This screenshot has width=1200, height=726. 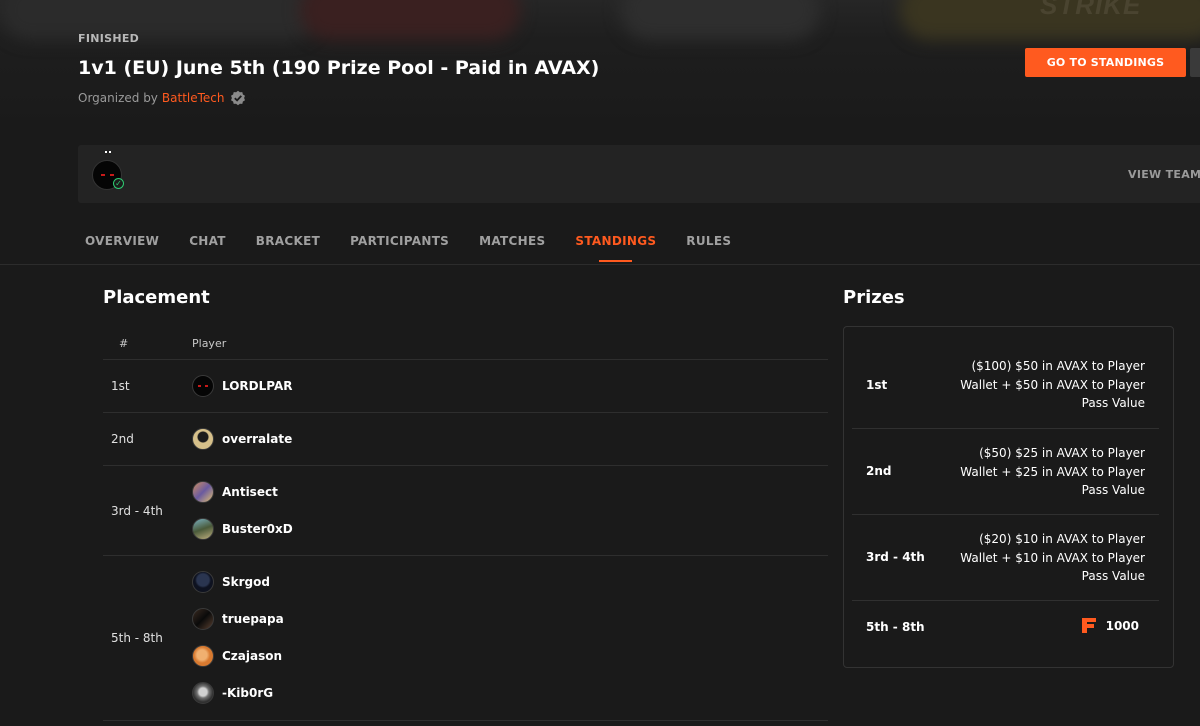 I want to click on tab-overview: OVERVIEW, so click(x=122, y=249).